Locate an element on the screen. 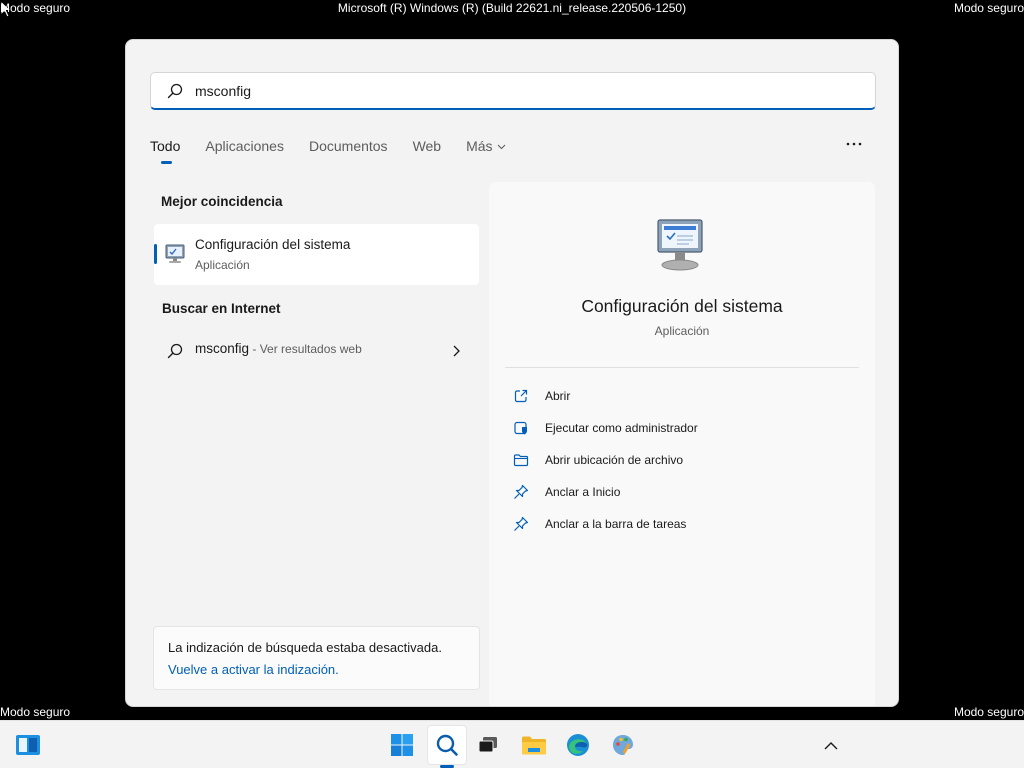 This screenshot has width=1024, height=768. task-view-button is located at coordinates (488, 745).